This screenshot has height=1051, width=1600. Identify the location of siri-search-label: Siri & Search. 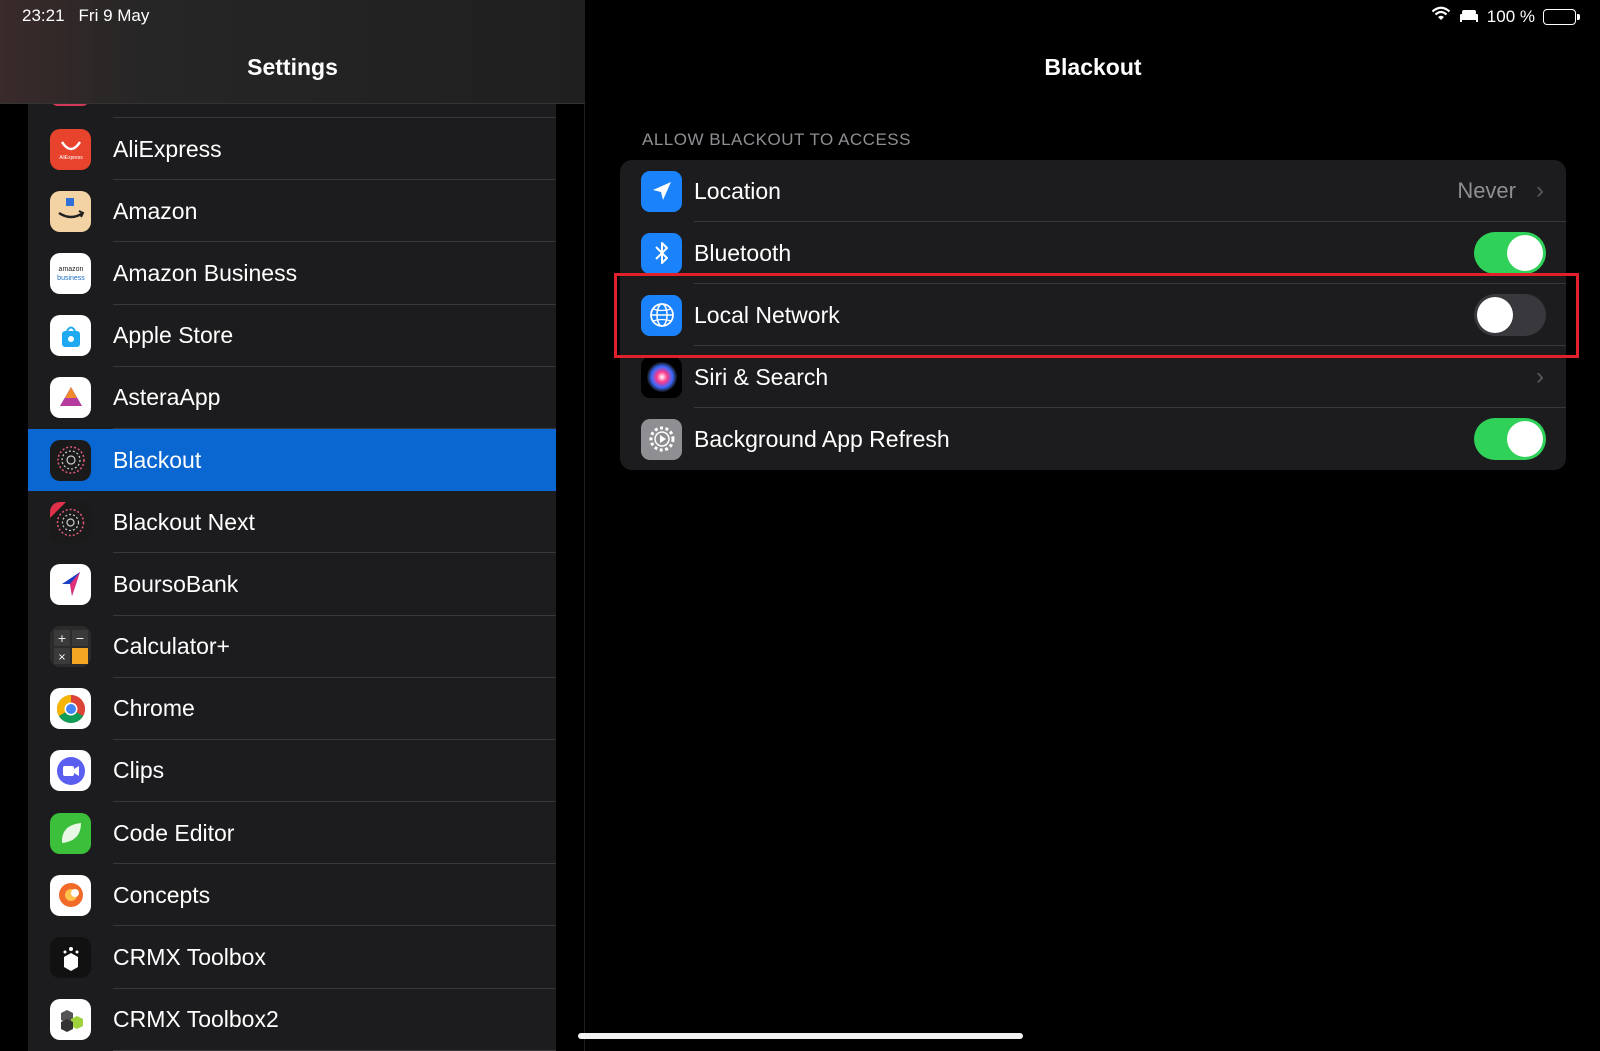
(761, 376).